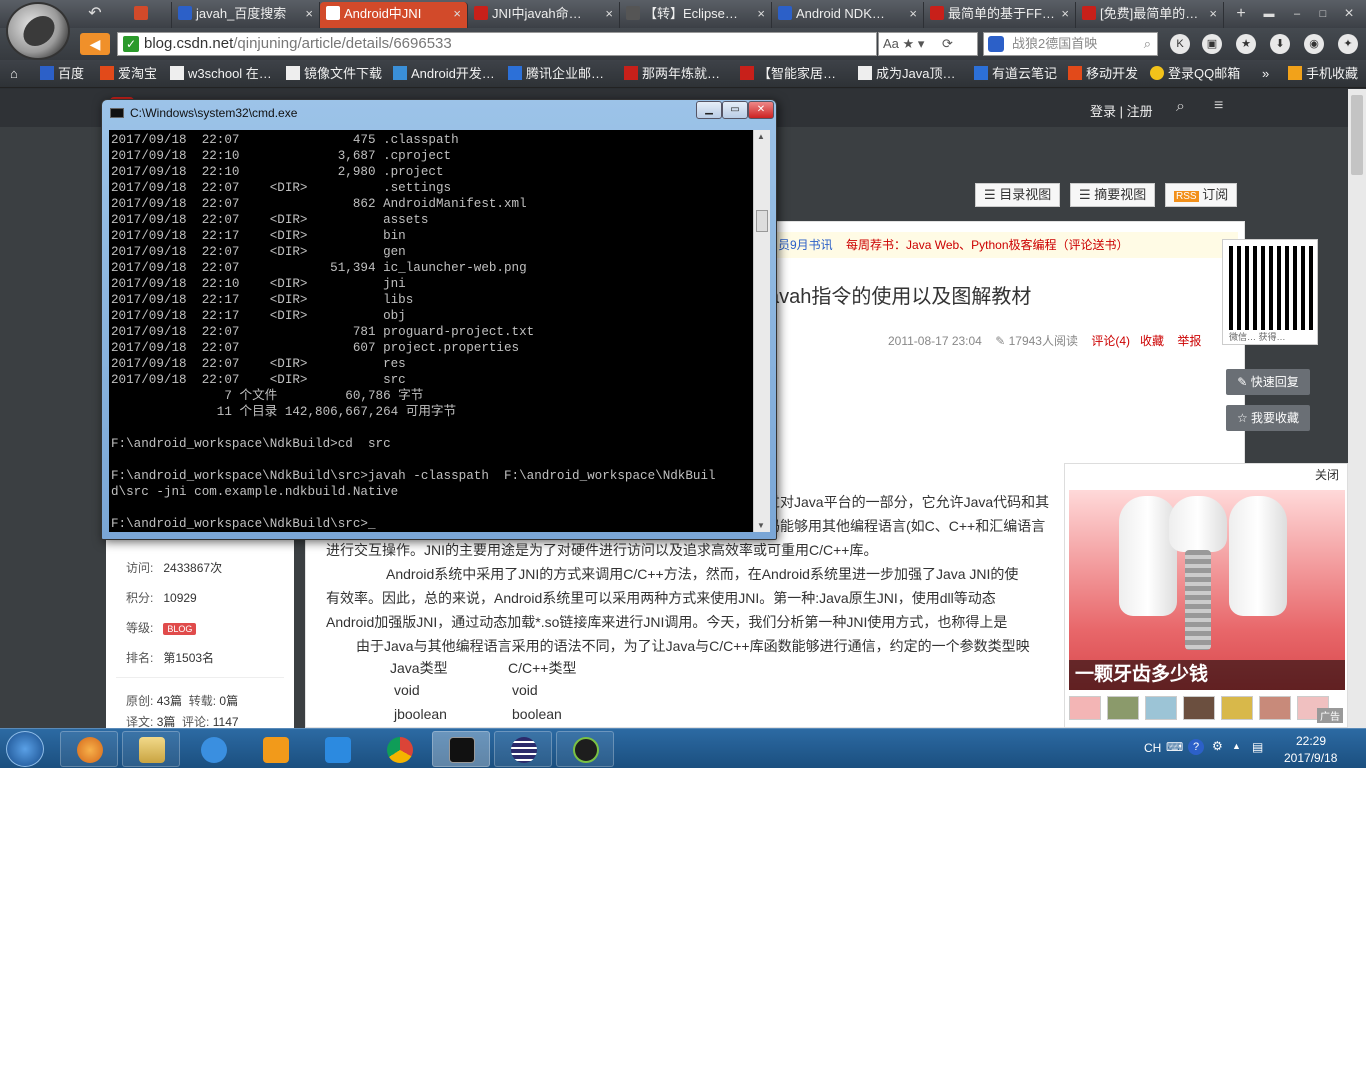  What do you see at coordinates (62, 75) in the screenshot?
I see `bookmark-baidu: 百度` at bounding box center [62, 75].